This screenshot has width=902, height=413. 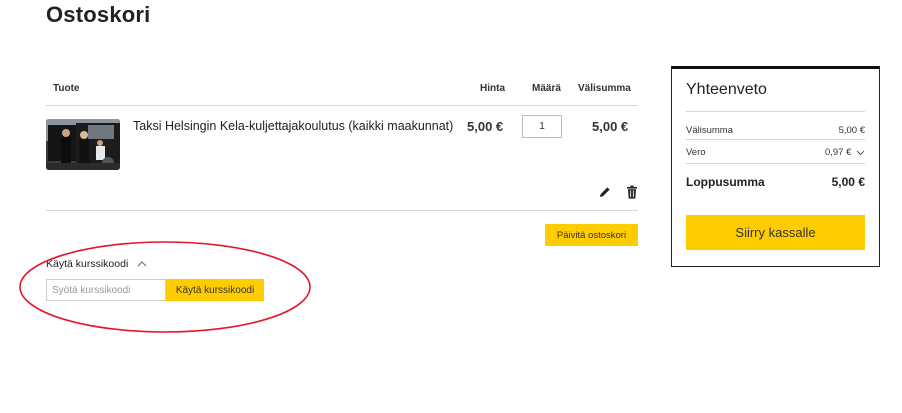 What do you see at coordinates (591, 235) in the screenshot?
I see `update-cart-button: Päivitä ostoskori` at bounding box center [591, 235].